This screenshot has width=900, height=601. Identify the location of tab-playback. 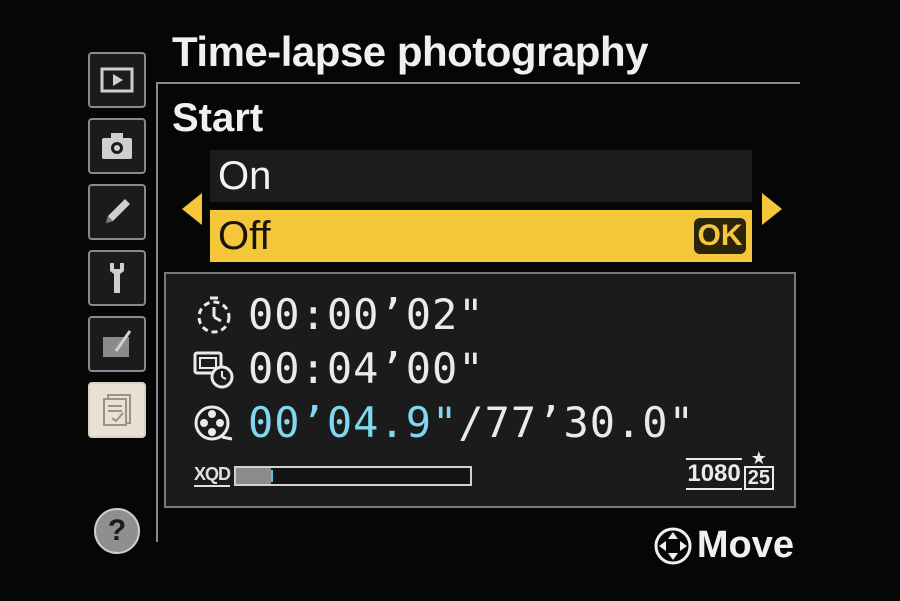
(117, 80).